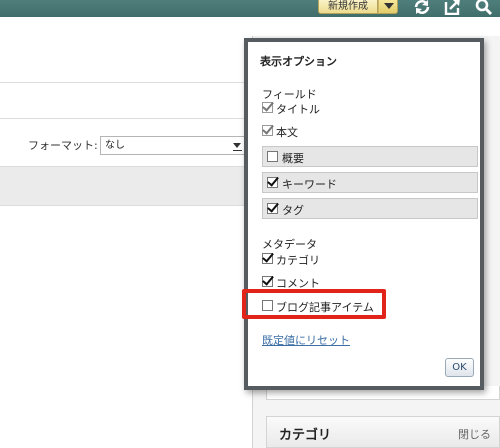 This screenshot has height=448, width=500. What do you see at coordinates (289, 244) in the screenshot?
I see `metadata-heading: メタデータ` at bounding box center [289, 244].